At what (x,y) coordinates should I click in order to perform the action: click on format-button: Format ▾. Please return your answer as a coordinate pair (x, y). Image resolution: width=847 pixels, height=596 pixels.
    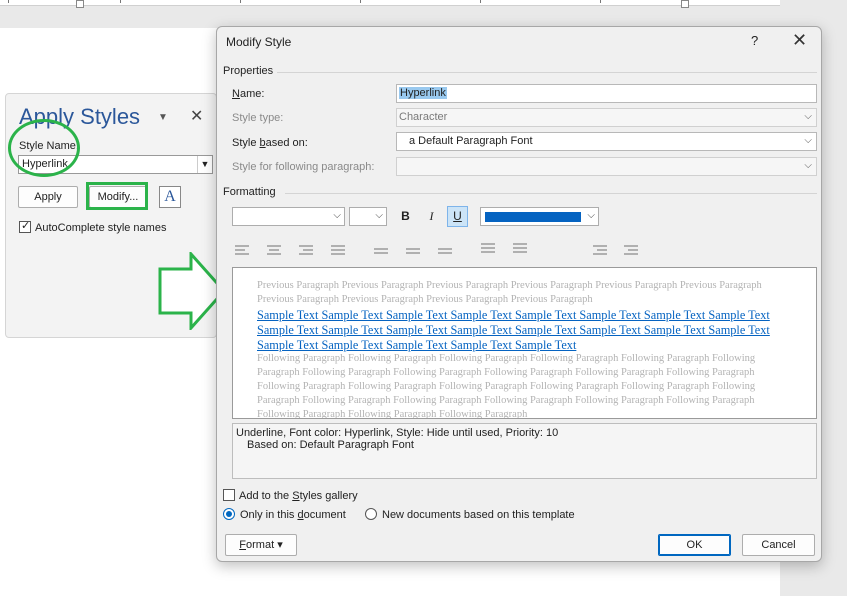
    Looking at the image, I should click on (261, 545).